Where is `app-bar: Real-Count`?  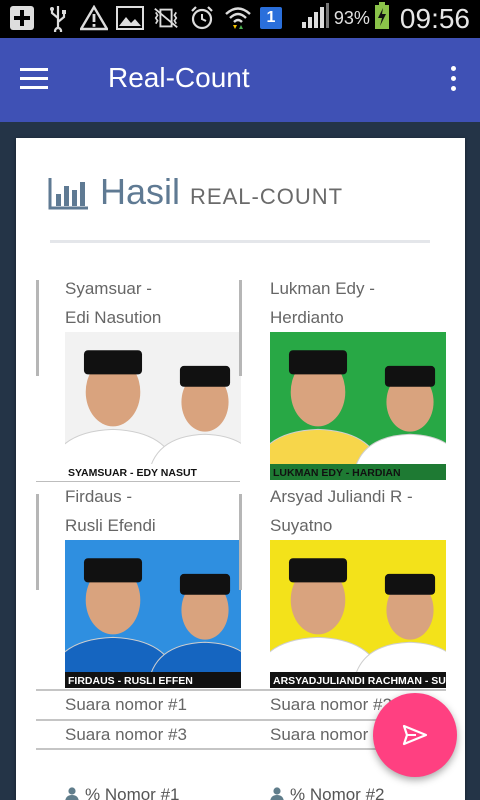 app-bar: Real-Count is located at coordinates (240, 80).